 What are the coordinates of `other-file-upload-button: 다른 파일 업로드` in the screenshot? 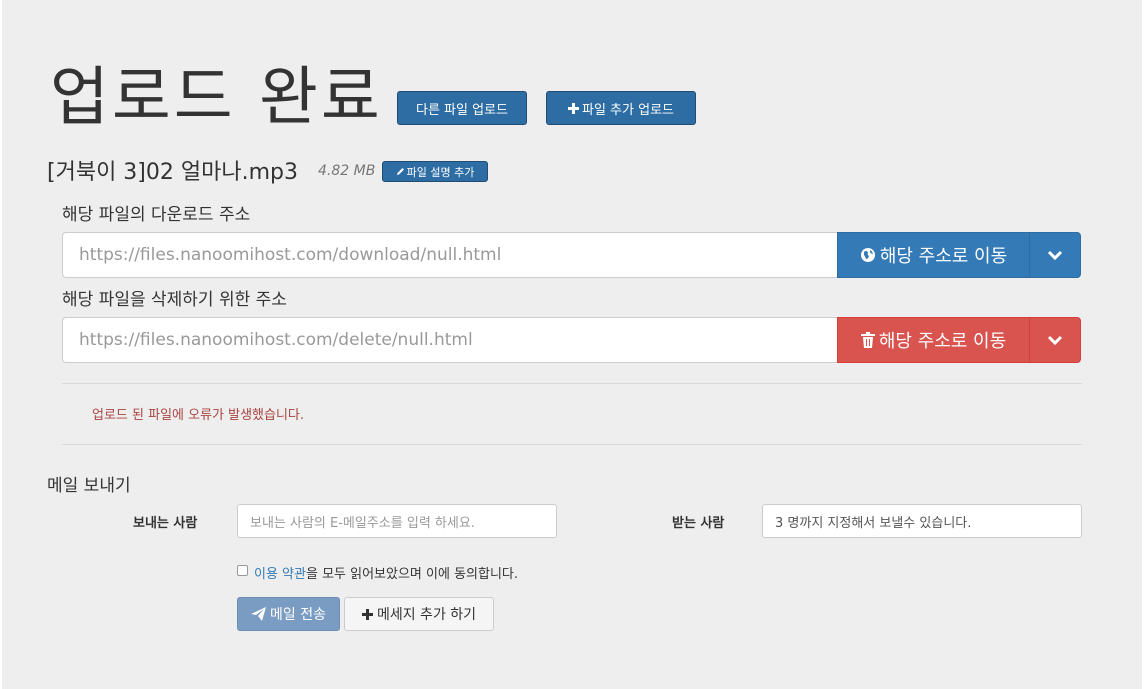 It's located at (462, 108).